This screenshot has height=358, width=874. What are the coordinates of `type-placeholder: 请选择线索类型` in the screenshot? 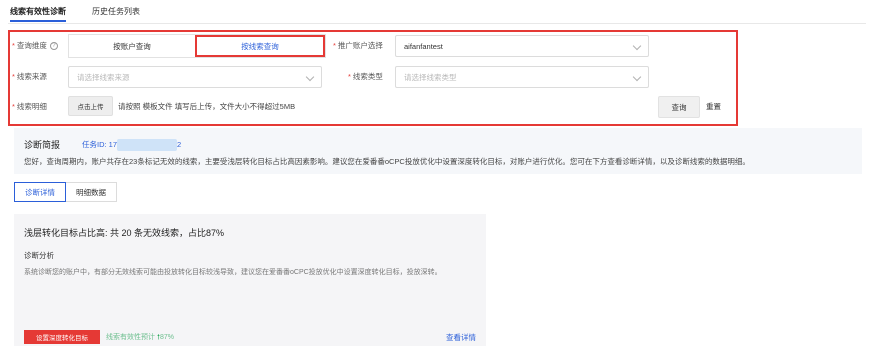 It's located at (430, 77).